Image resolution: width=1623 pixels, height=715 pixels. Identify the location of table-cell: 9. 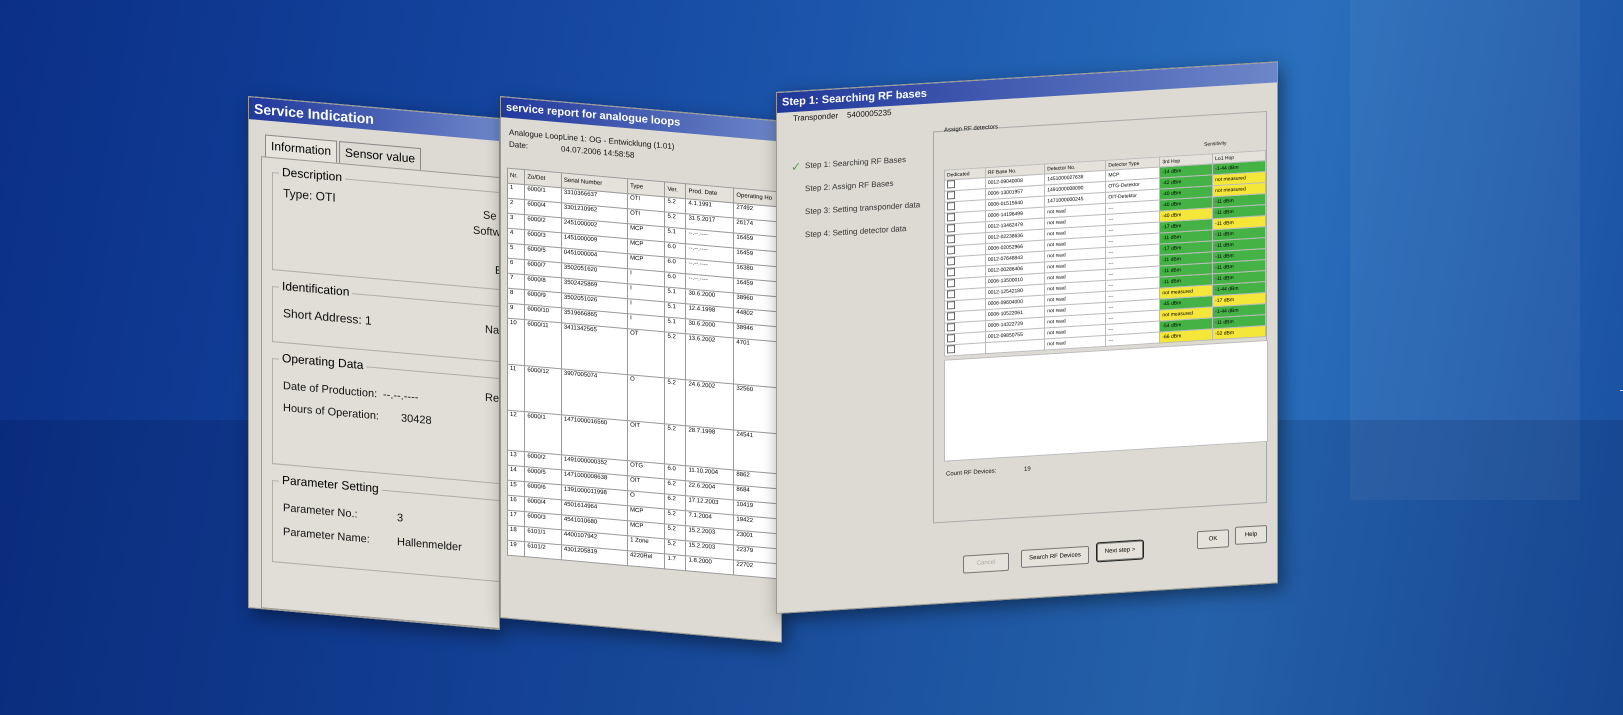
(516, 311).